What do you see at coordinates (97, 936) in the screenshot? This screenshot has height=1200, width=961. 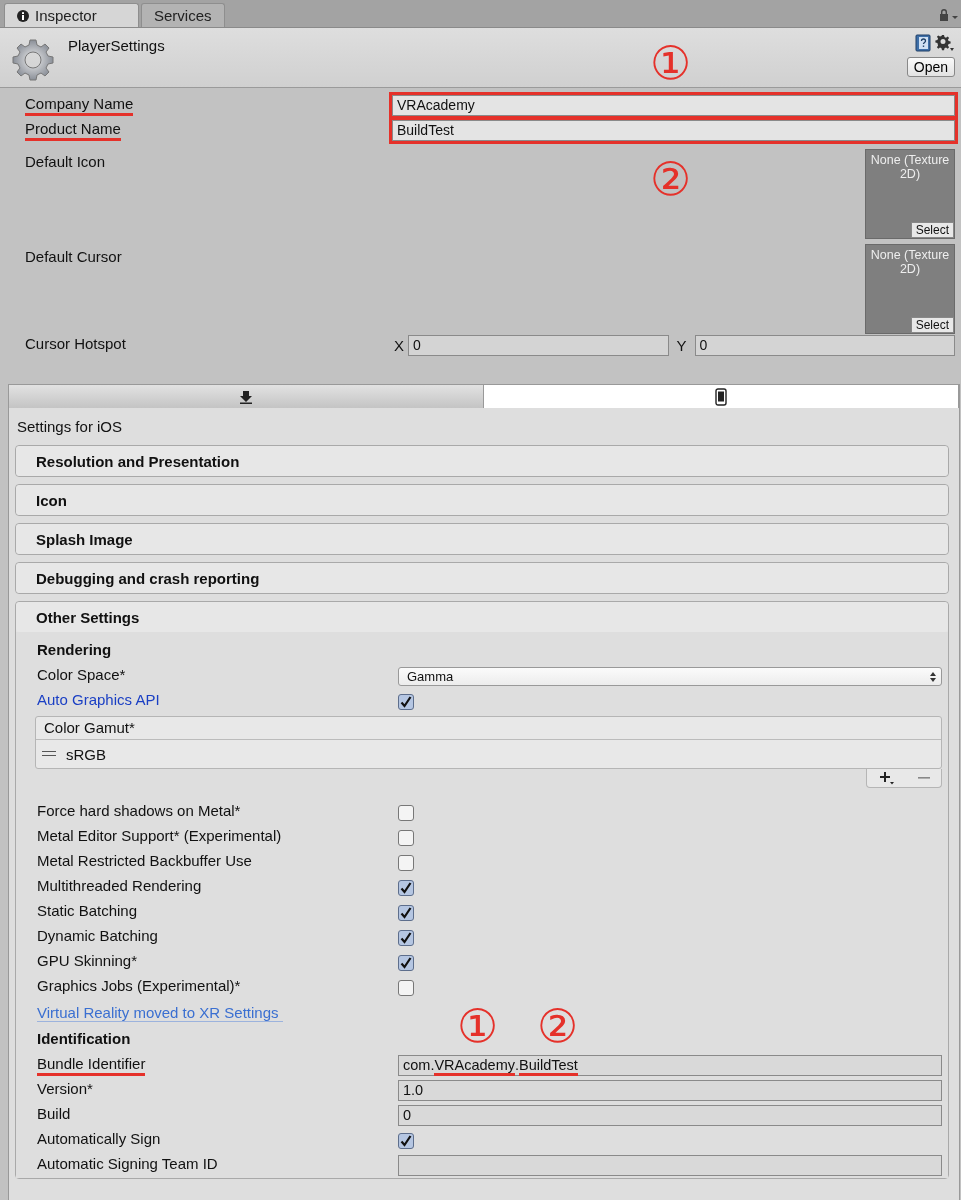 I see `setting-label: Dynamic Batching` at bounding box center [97, 936].